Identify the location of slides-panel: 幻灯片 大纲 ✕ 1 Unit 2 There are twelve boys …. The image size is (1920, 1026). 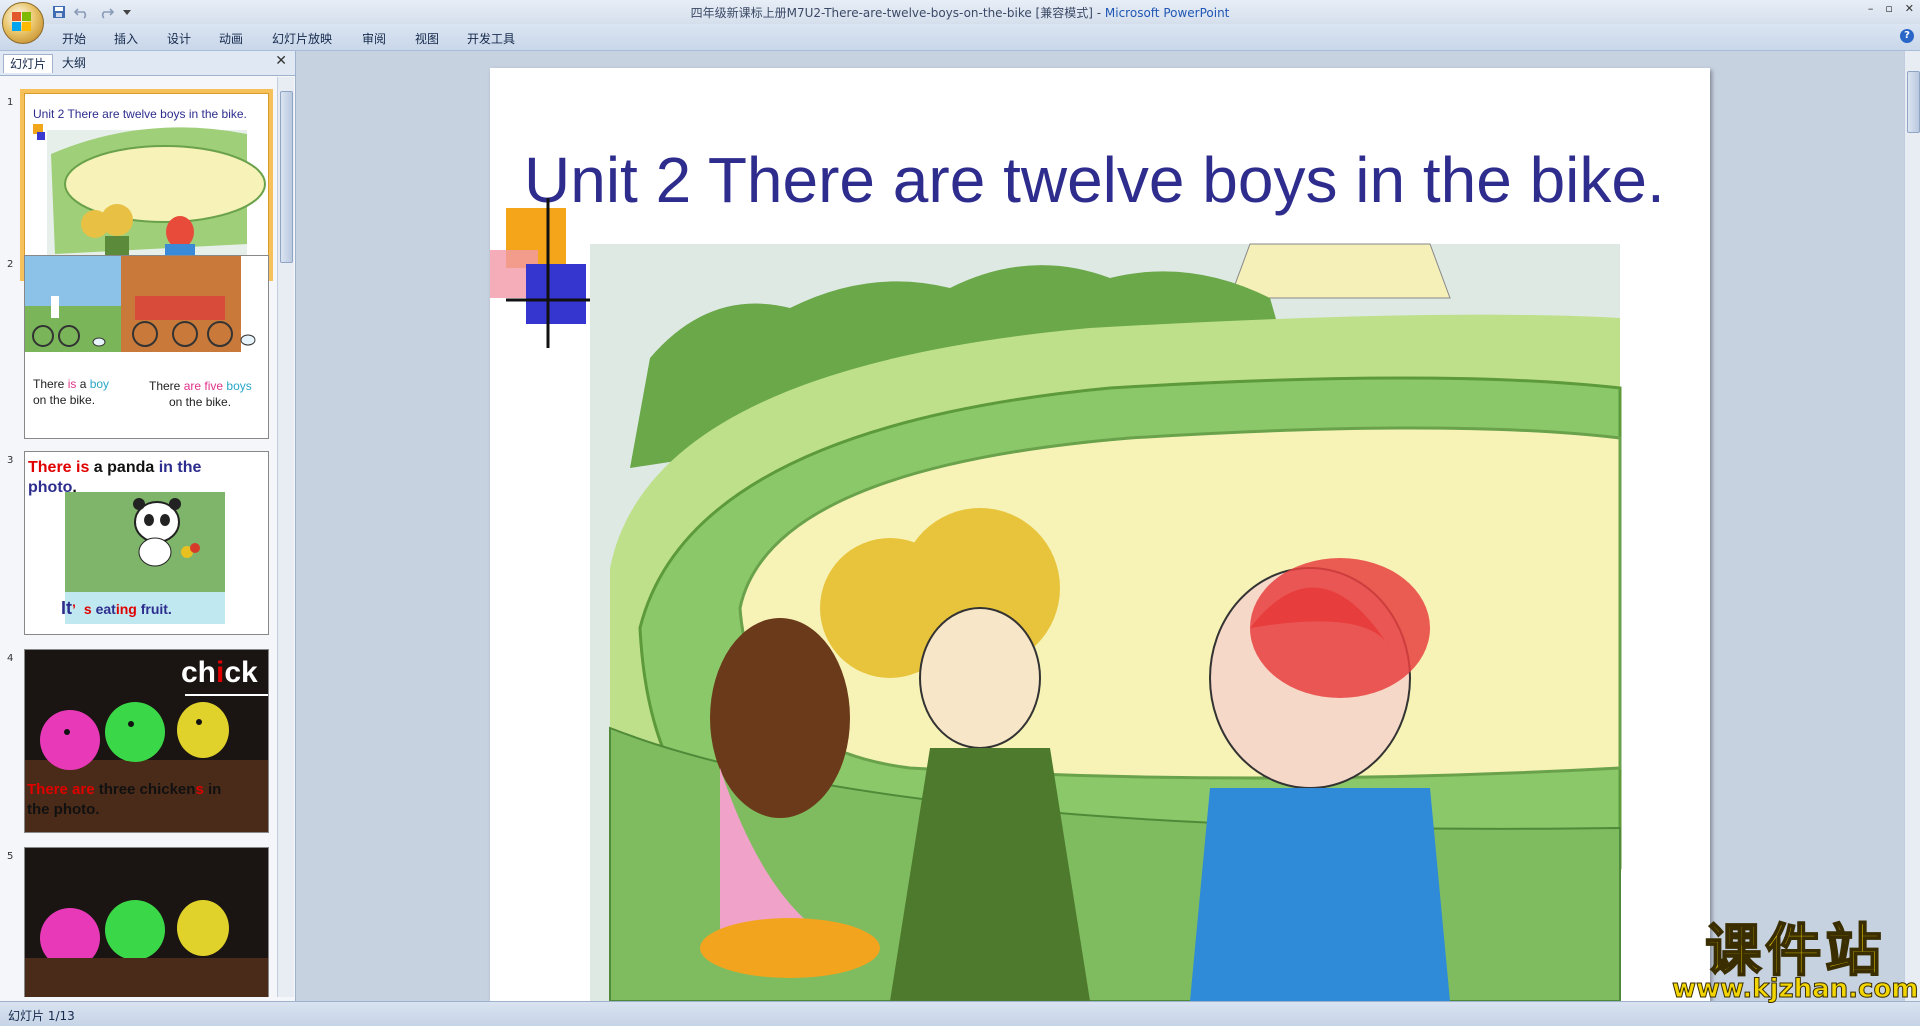
(148, 526).